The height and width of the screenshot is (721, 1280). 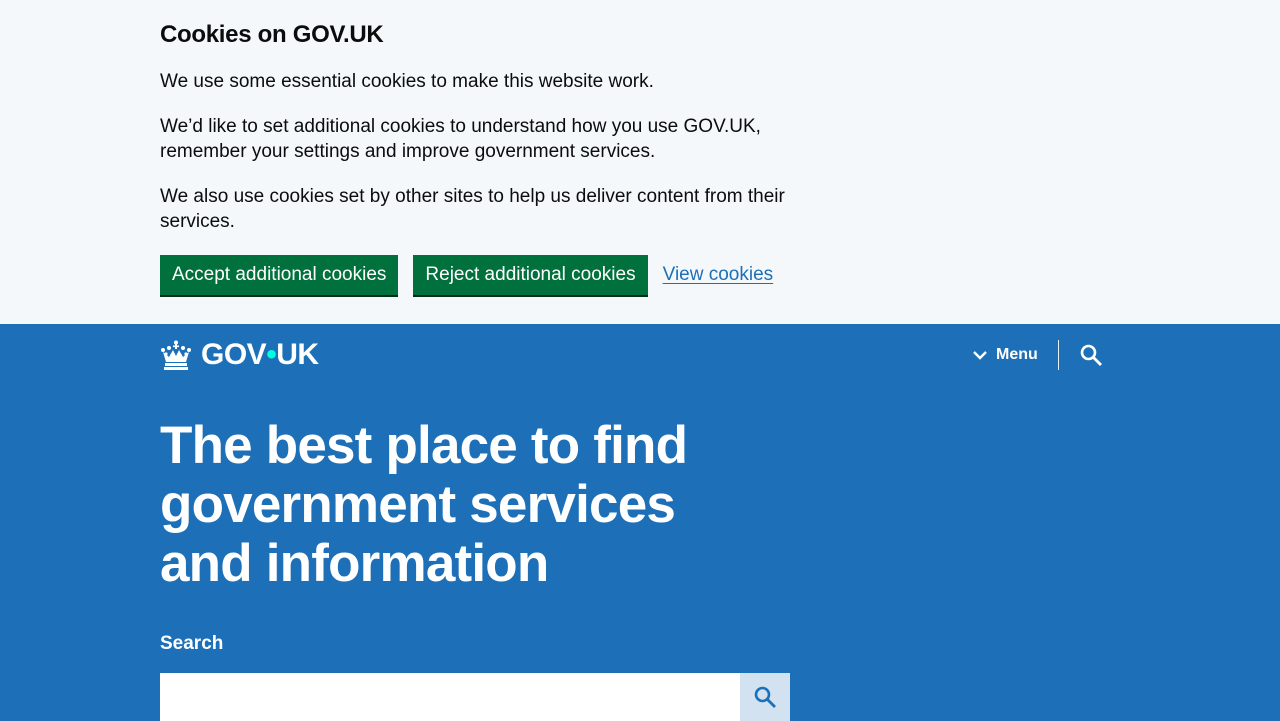 What do you see at coordinates (297, 354) in the screenshot?
I see `logo-text-uk: UK` at bounding box center [297, 354].